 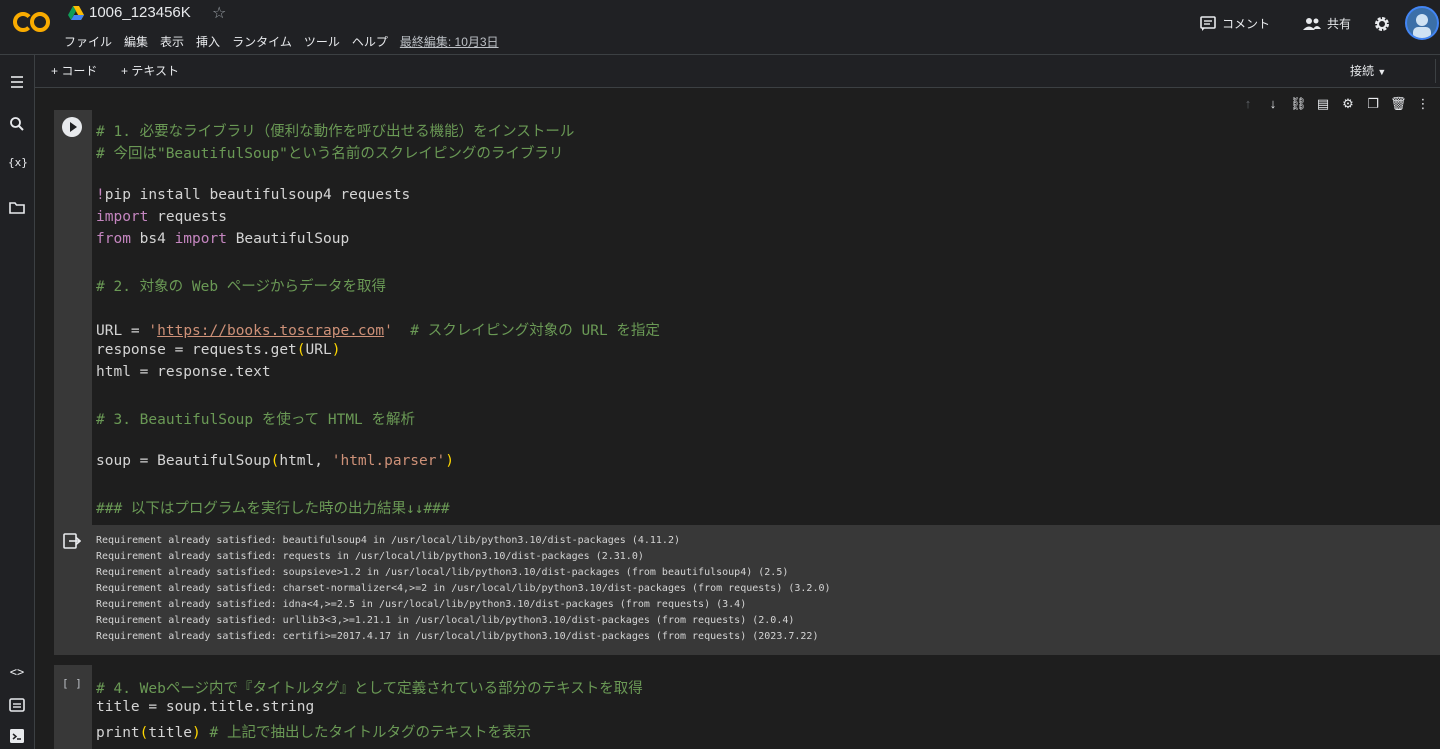 What do you see at coordinates (366, 733) in the screenshot?
I see `code-comment: # 上記で抽出したタイトルタグのテキストを表示` at bounding box center [366, 733].